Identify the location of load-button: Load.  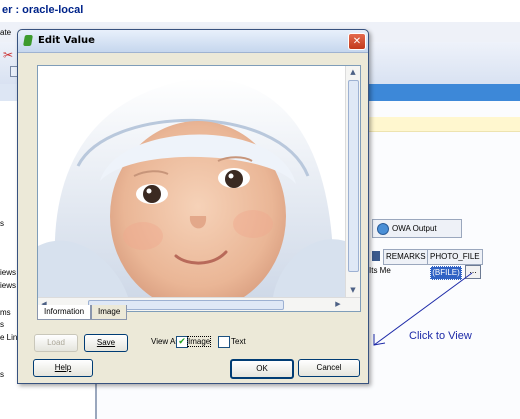
(56, 343).